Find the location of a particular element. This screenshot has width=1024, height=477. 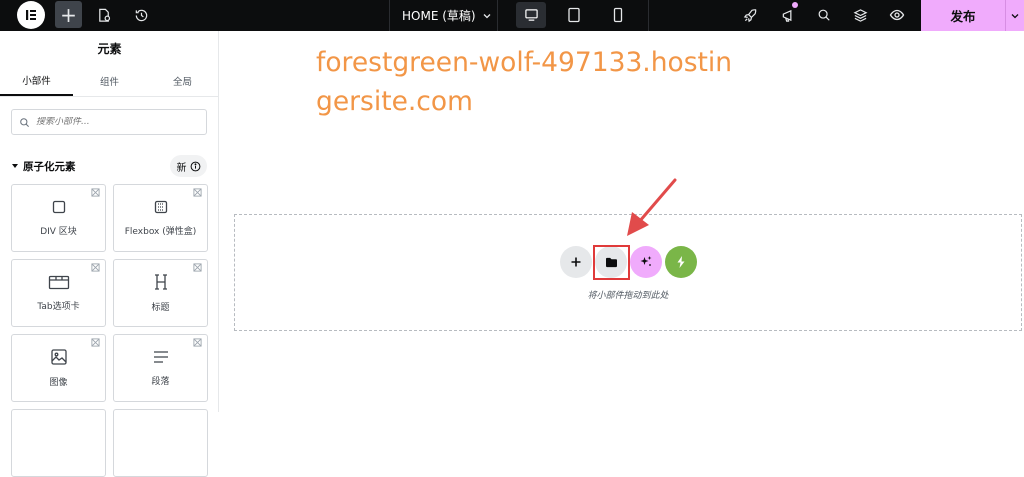

panel-tabs: 小部件 组件 全局 is located at coordinates (109, 81).